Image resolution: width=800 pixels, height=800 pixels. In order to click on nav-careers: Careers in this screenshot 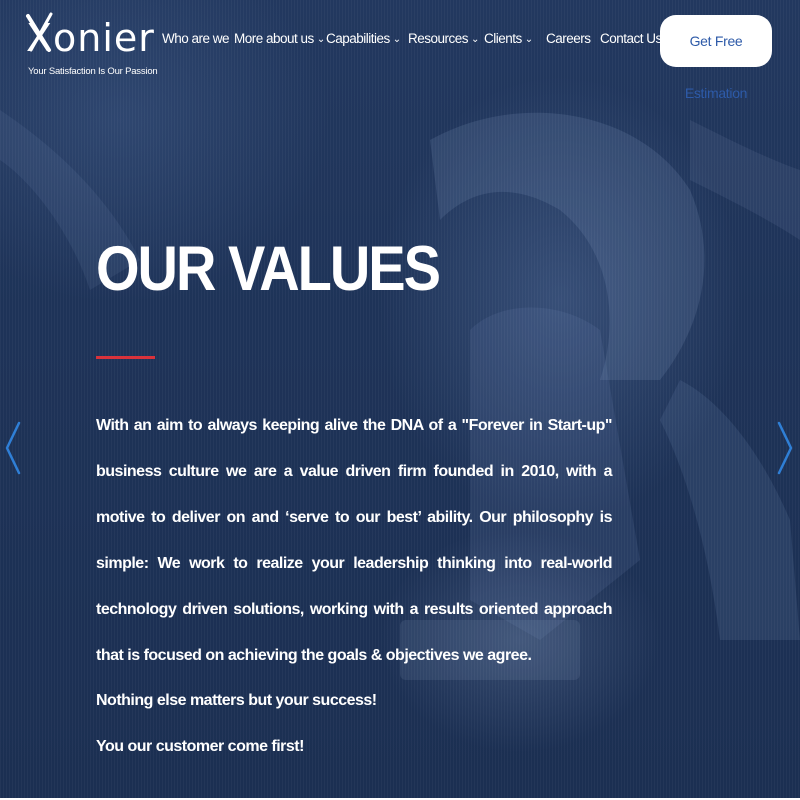, I will do `click(568, 39)`.